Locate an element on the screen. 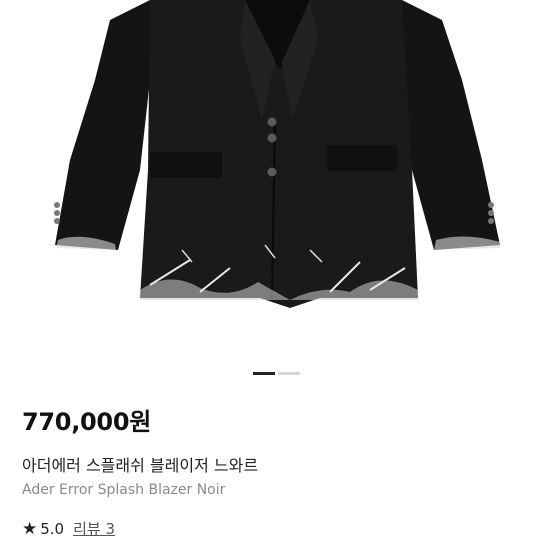 The width and height of the screenshot is (552, 552). star-icon: ★ is located at coordinates (30, 528).